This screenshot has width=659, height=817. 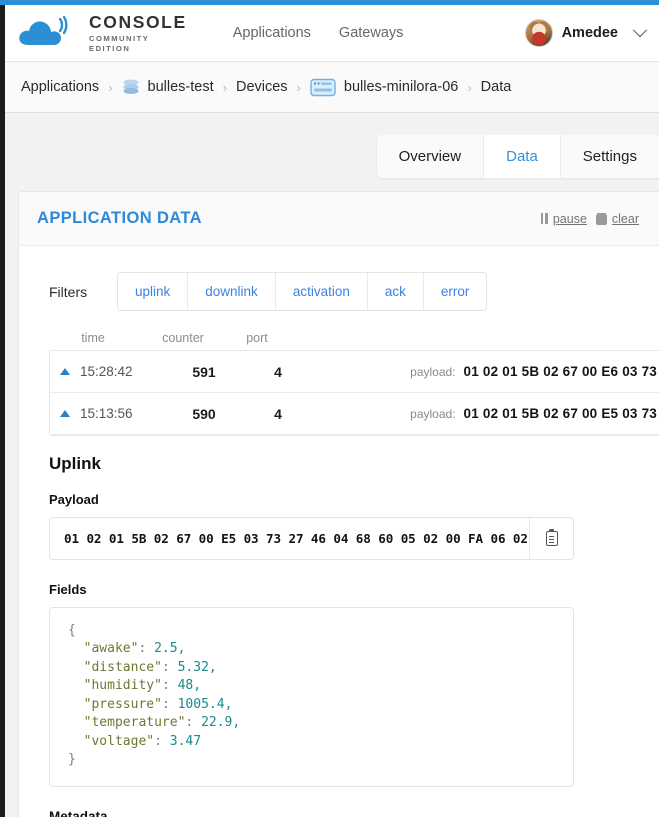 I want to click on brand-subtitle-line2: EDITION, so click(x=110, y=48).